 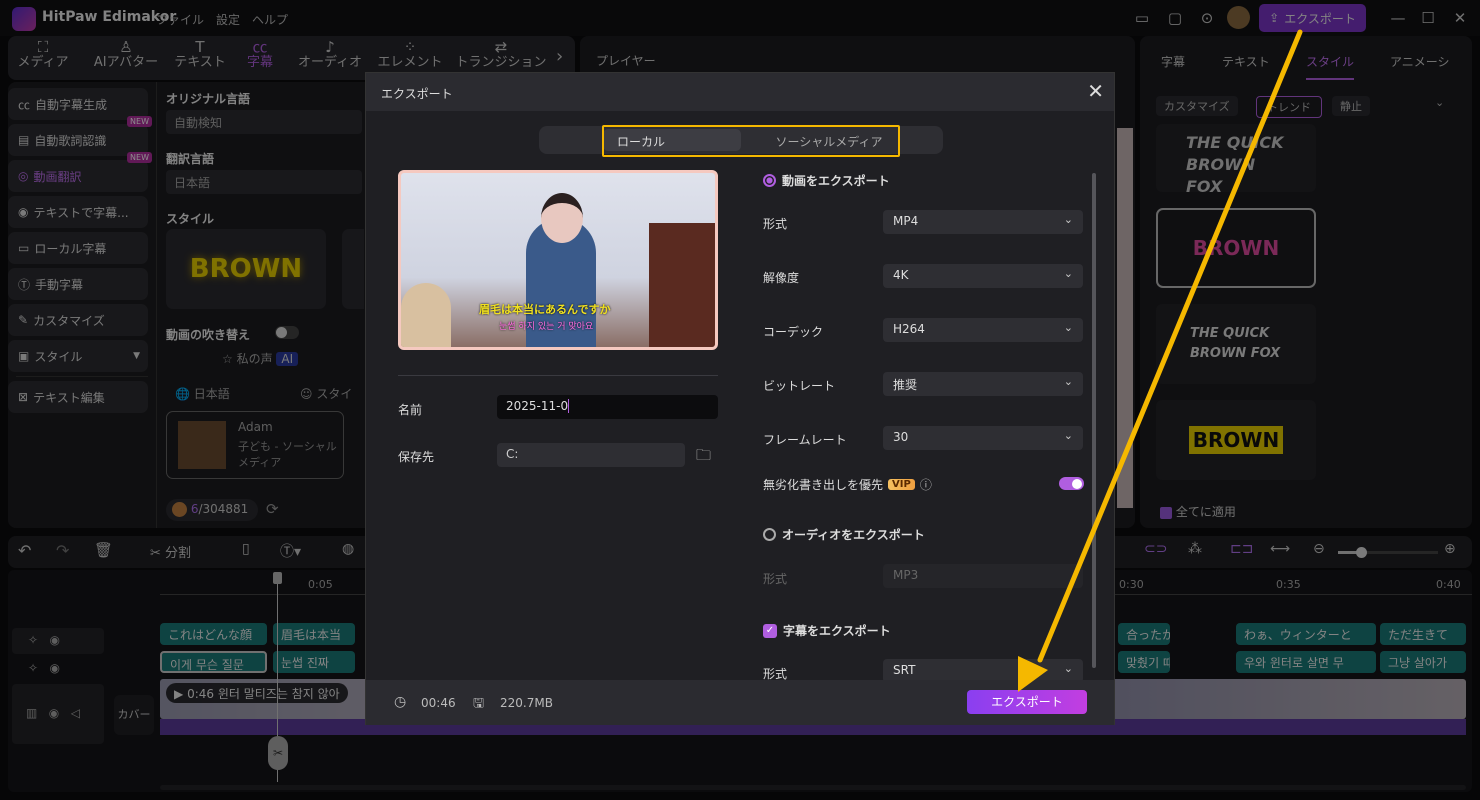 What do you see at coordinates (213, 662) in the screenshot?
I see `subtitle-clip-selected: 이게 무슨 질문` at bounding box center [213, 662].